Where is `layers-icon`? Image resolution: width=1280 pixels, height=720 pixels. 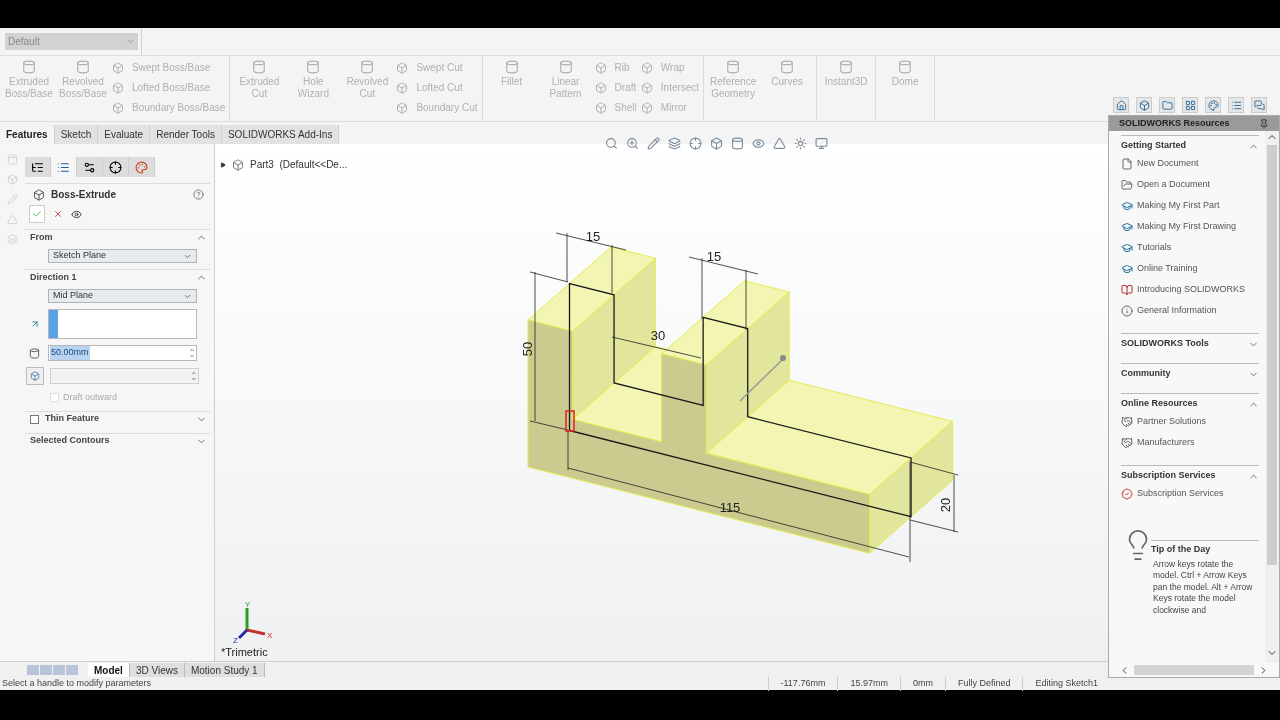
layers-icon is located at coordinates (674, 143).